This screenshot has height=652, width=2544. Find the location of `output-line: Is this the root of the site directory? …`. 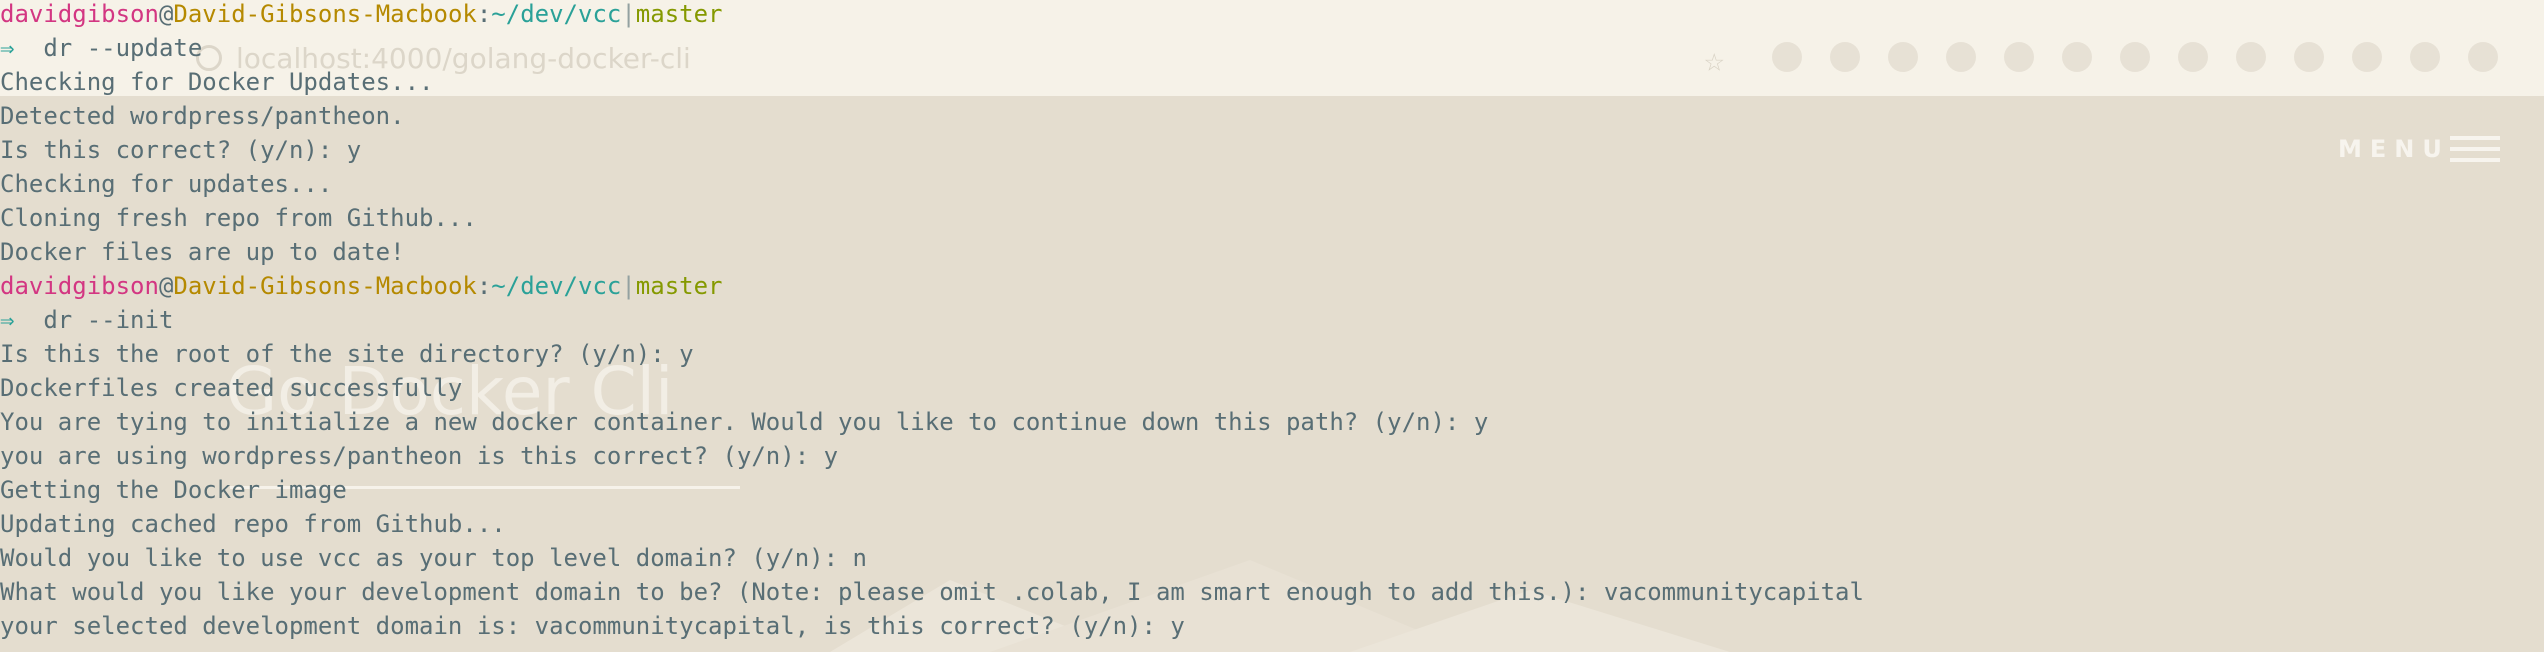

output-line: Is this the root of the site directory? … is located at coordinates (347, 354).